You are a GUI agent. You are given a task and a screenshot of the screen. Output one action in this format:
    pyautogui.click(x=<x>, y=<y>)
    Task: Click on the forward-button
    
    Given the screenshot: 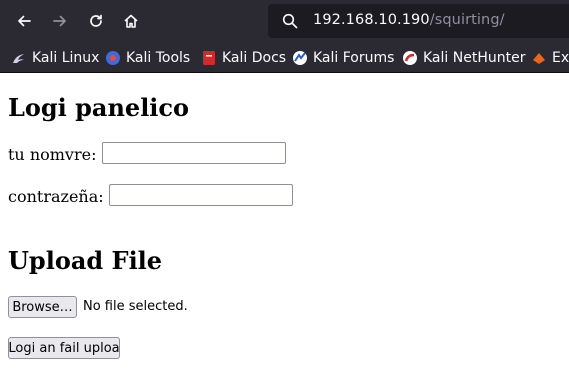 What is the action you would take?
    pyautogui.click(x=60, y=21)
    